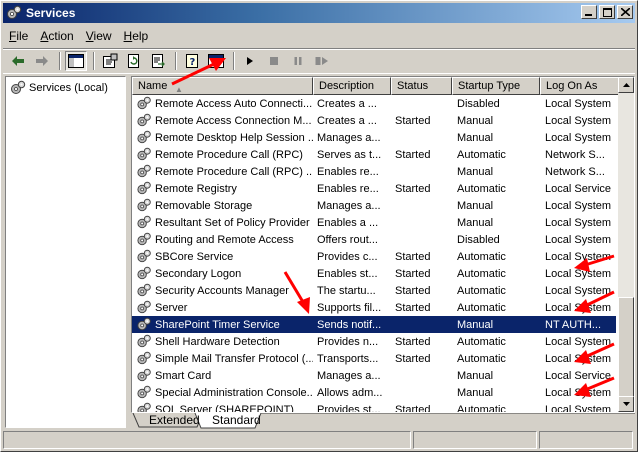  I want to click on console-tree: Services (Local), so click(65, 252).